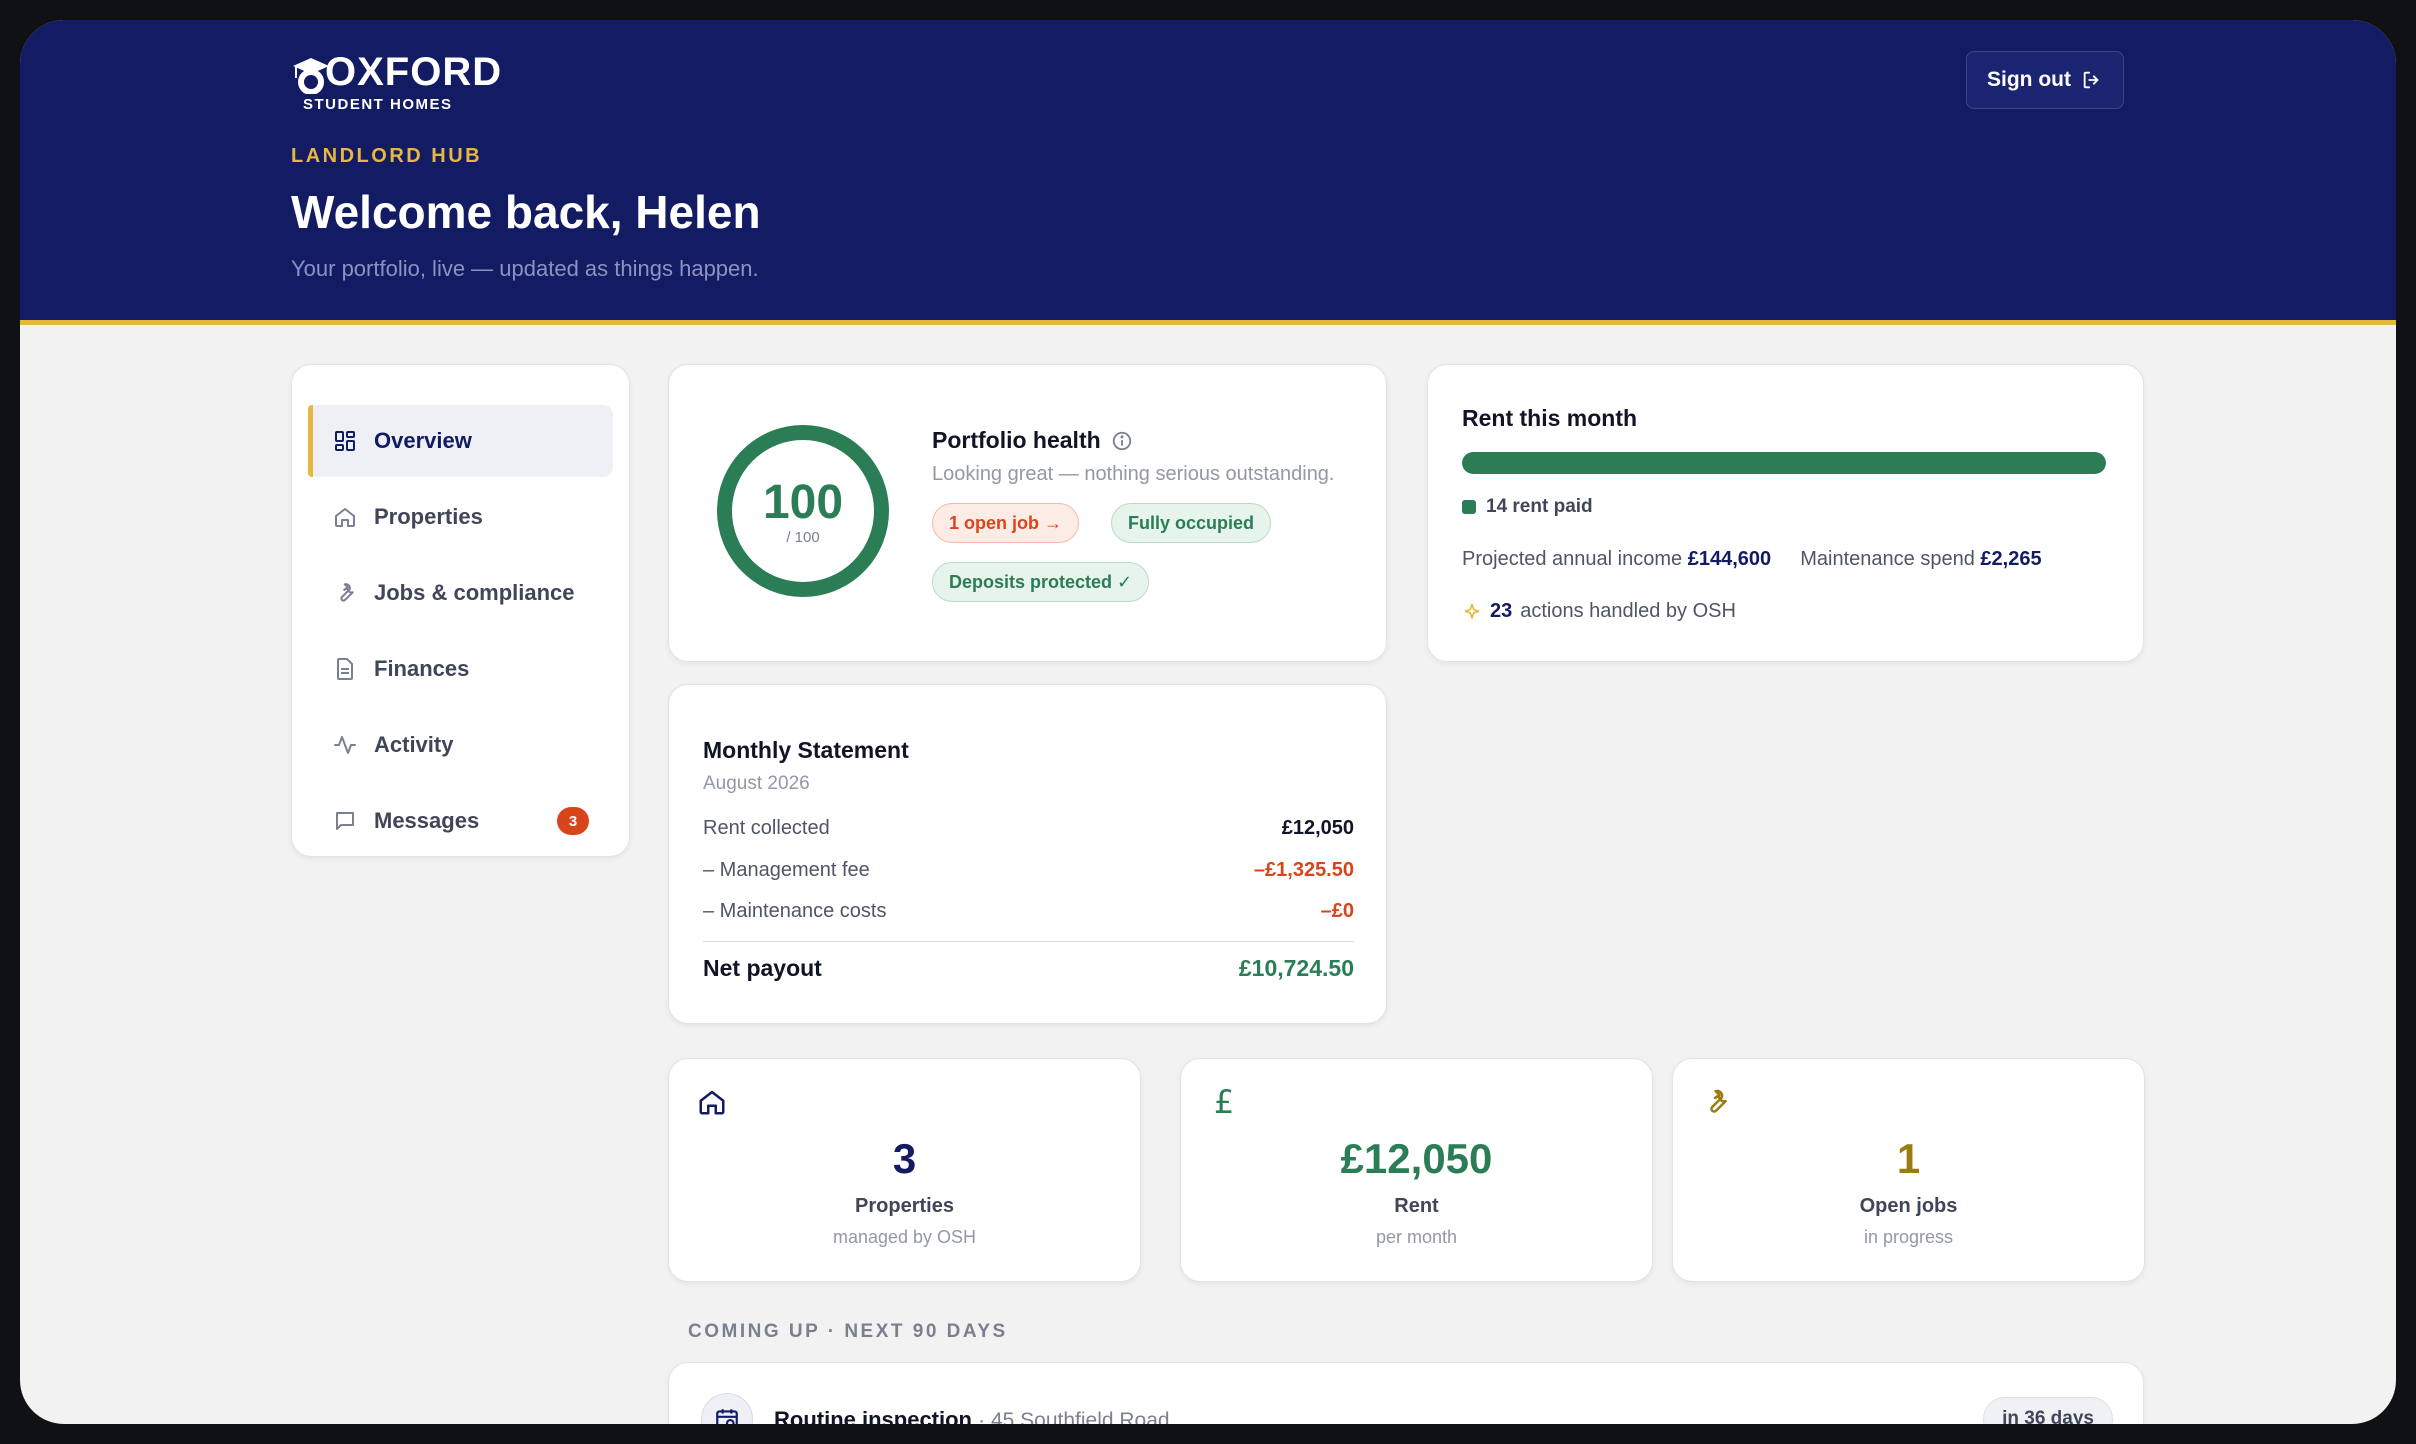 Image resolution: width=2416 pixels, height=1444 pixels. What do you see at coordinates (1469, 507) in the screenshot?
I see `legend-swatch` at bounding box center [1469, 507].